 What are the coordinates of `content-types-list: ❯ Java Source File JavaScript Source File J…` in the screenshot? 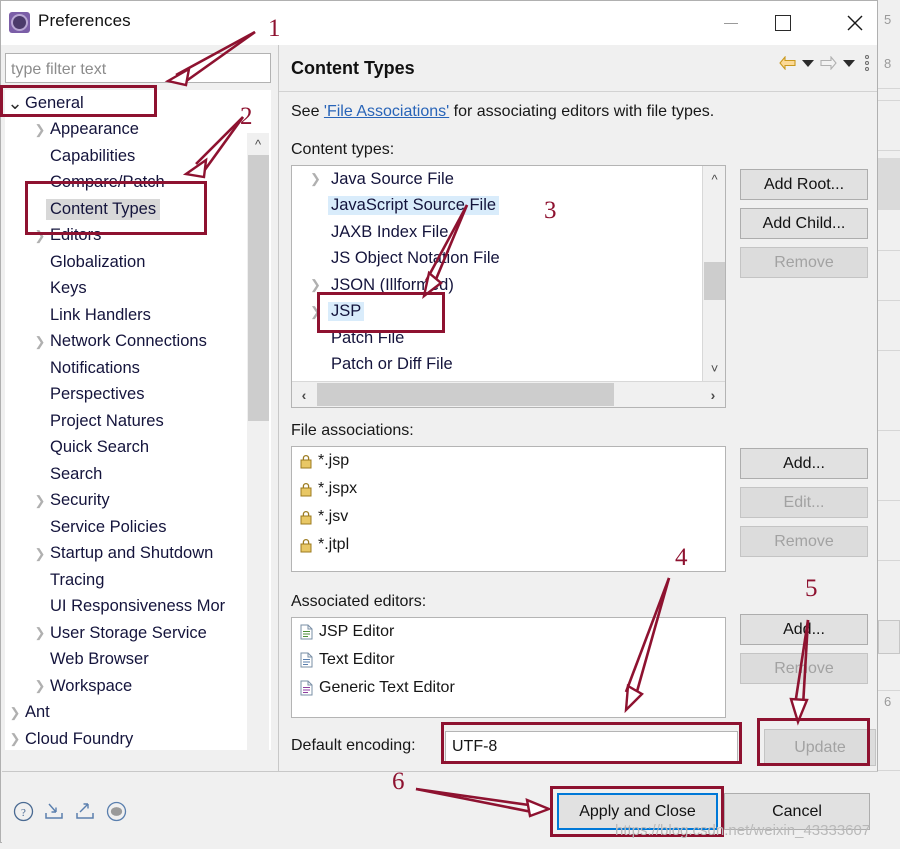 It's located at (508, 286).